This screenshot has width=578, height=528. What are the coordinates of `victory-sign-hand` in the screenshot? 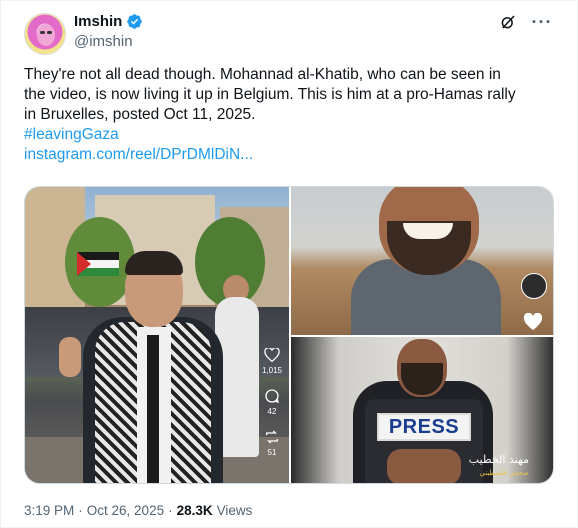 It's located at (70, 357).